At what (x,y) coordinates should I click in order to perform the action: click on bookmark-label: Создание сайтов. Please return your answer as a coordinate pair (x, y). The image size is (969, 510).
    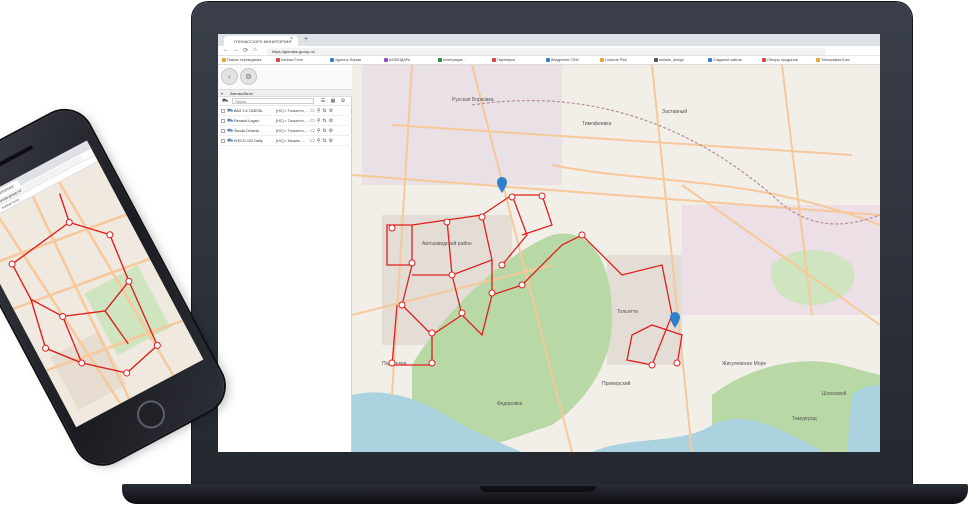
    Looking at the image, I should click on (727, 60).